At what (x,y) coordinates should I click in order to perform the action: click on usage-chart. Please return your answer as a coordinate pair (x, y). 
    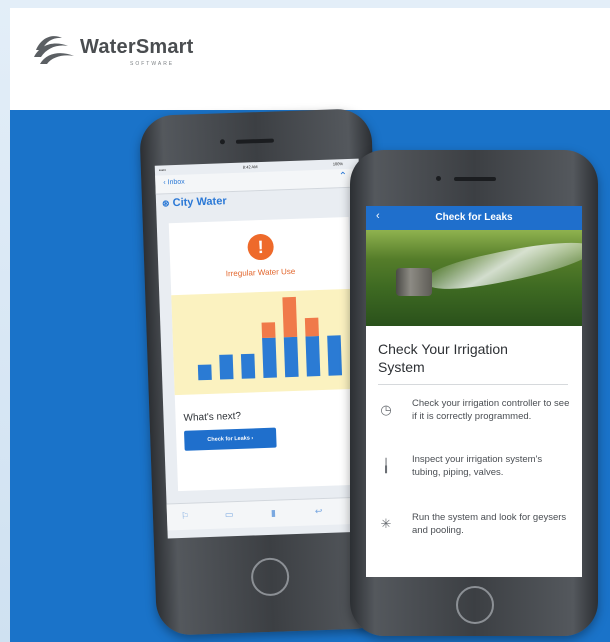
    Looking at the image, I should click on (263, 342).